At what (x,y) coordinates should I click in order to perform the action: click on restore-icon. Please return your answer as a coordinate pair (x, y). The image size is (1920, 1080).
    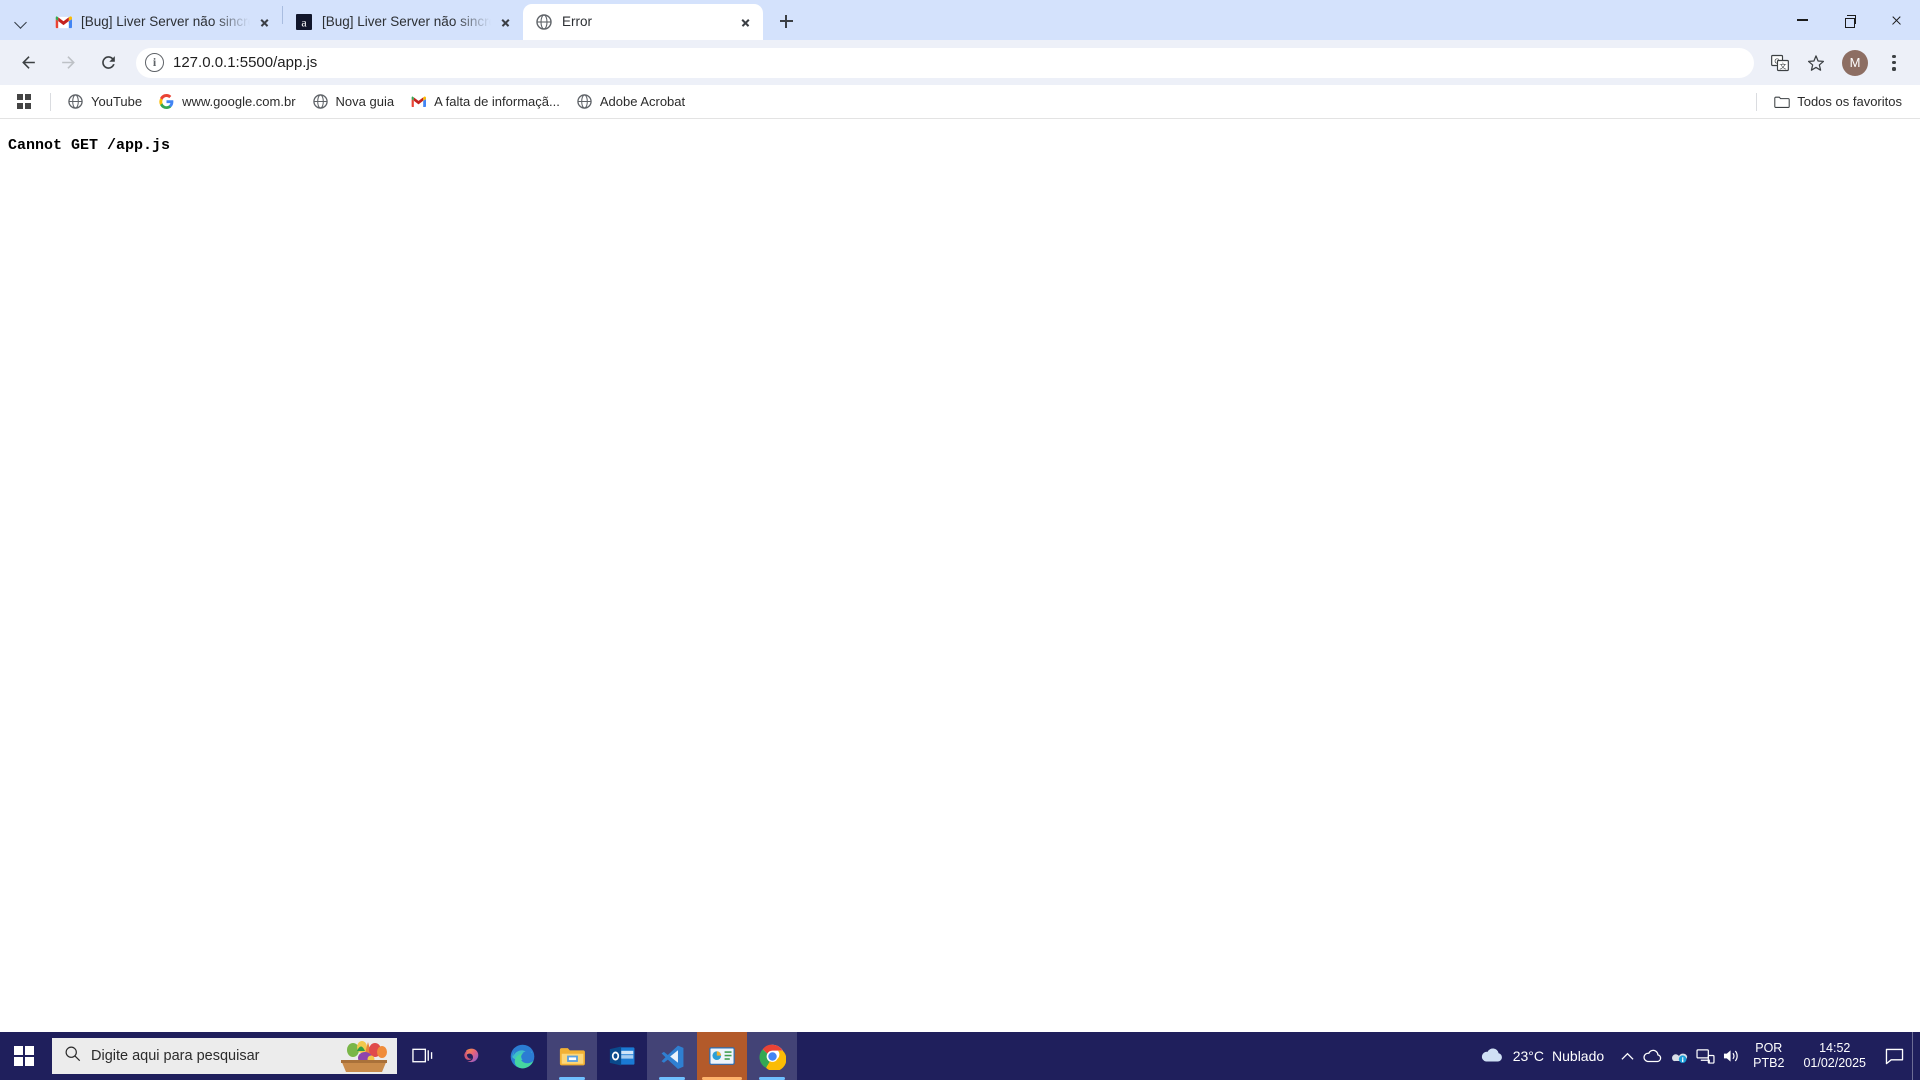
    Looking at the image, I should click on (1850, 21).